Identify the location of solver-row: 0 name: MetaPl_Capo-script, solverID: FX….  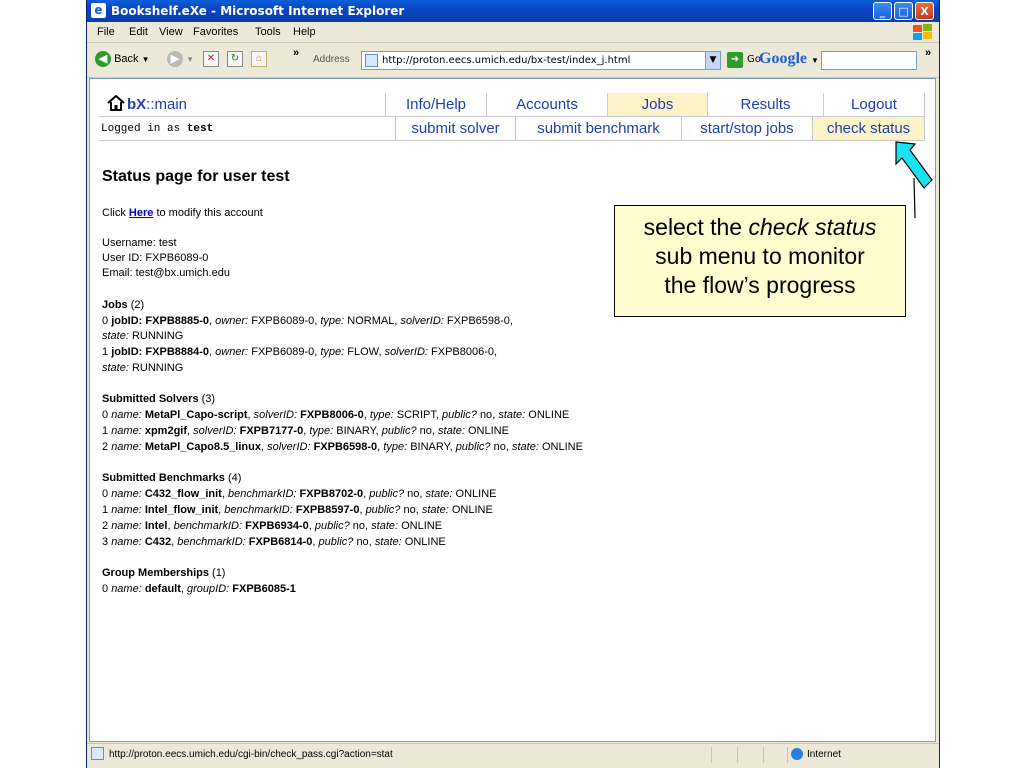
(336, 415).